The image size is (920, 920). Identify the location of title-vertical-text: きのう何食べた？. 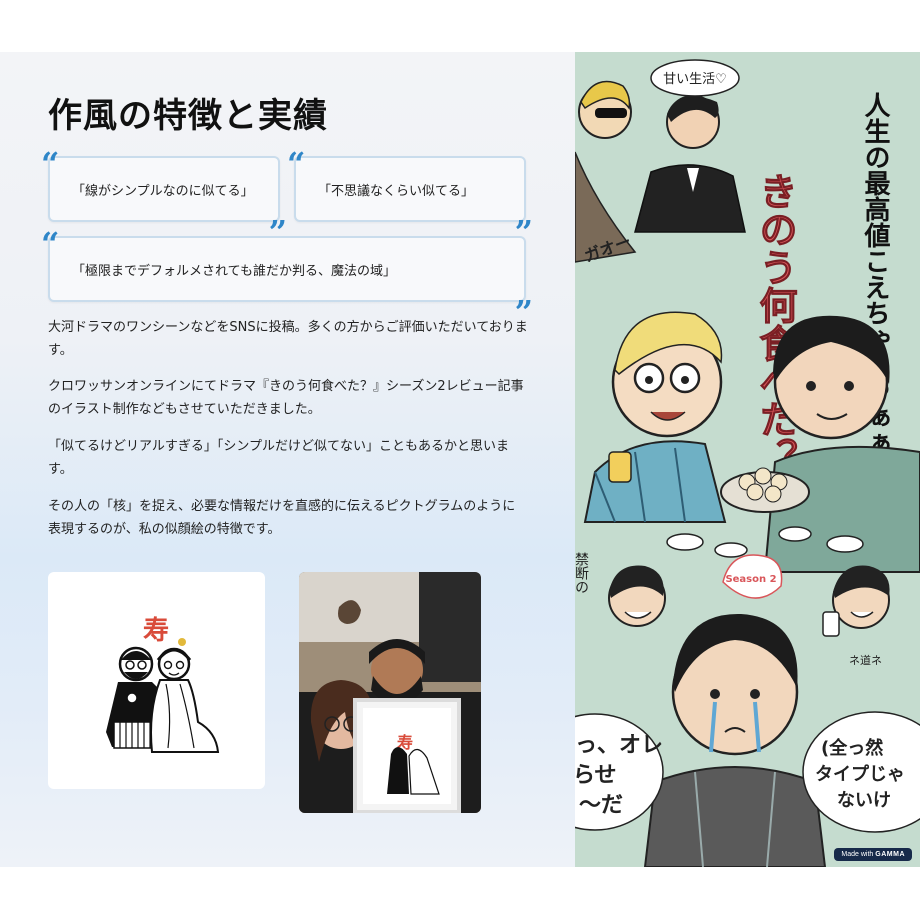
(775, 324).